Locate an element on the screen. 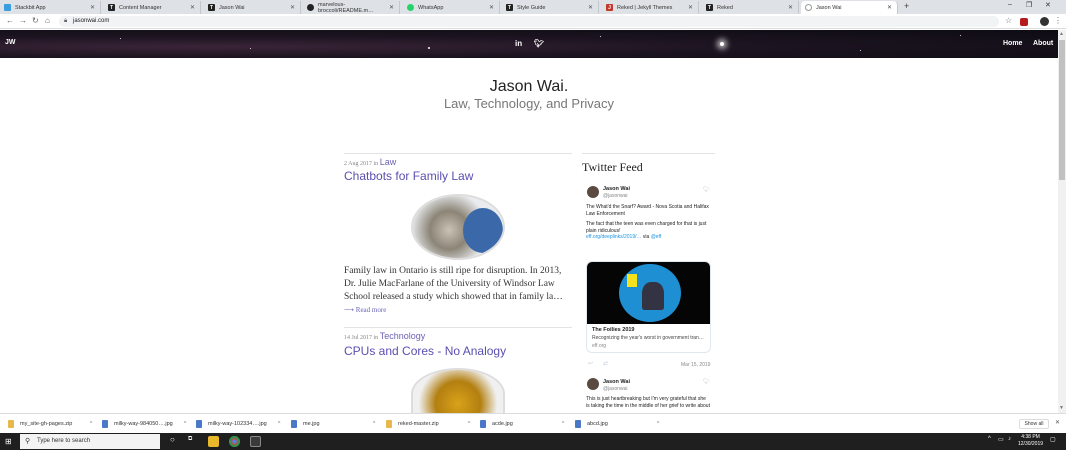  menu-icon: ⋮ is located at coordinates (1058, 20).